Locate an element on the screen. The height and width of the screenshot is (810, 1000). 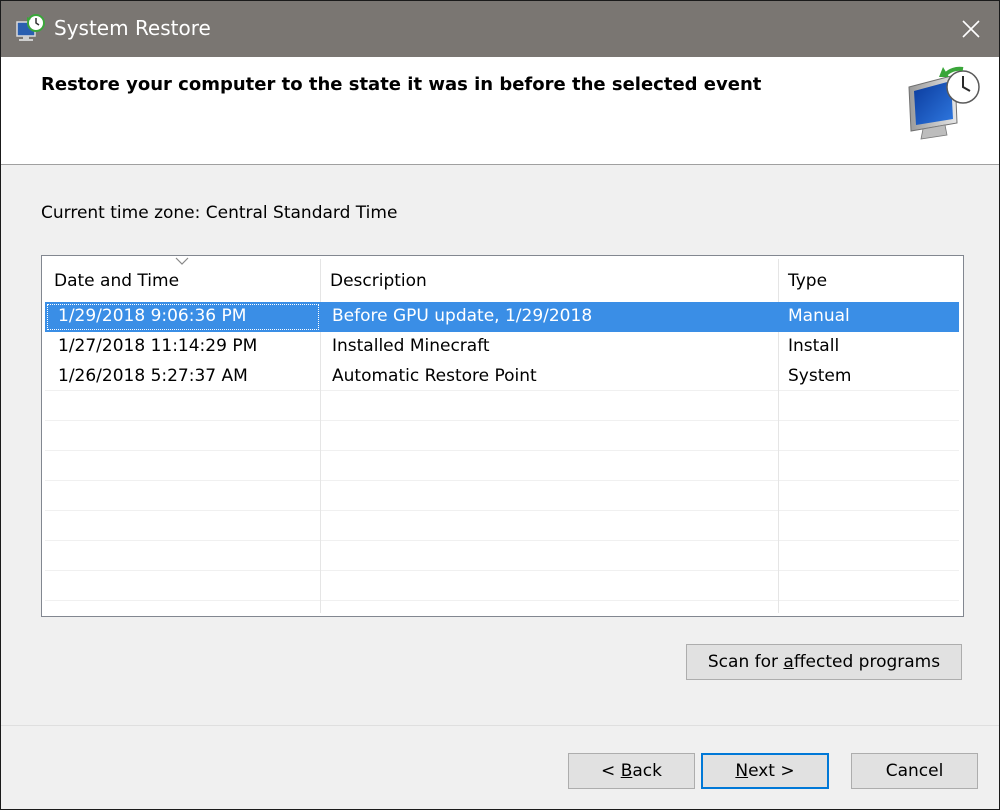
cancel-button: Cancel is located at coordinates (914, 771).